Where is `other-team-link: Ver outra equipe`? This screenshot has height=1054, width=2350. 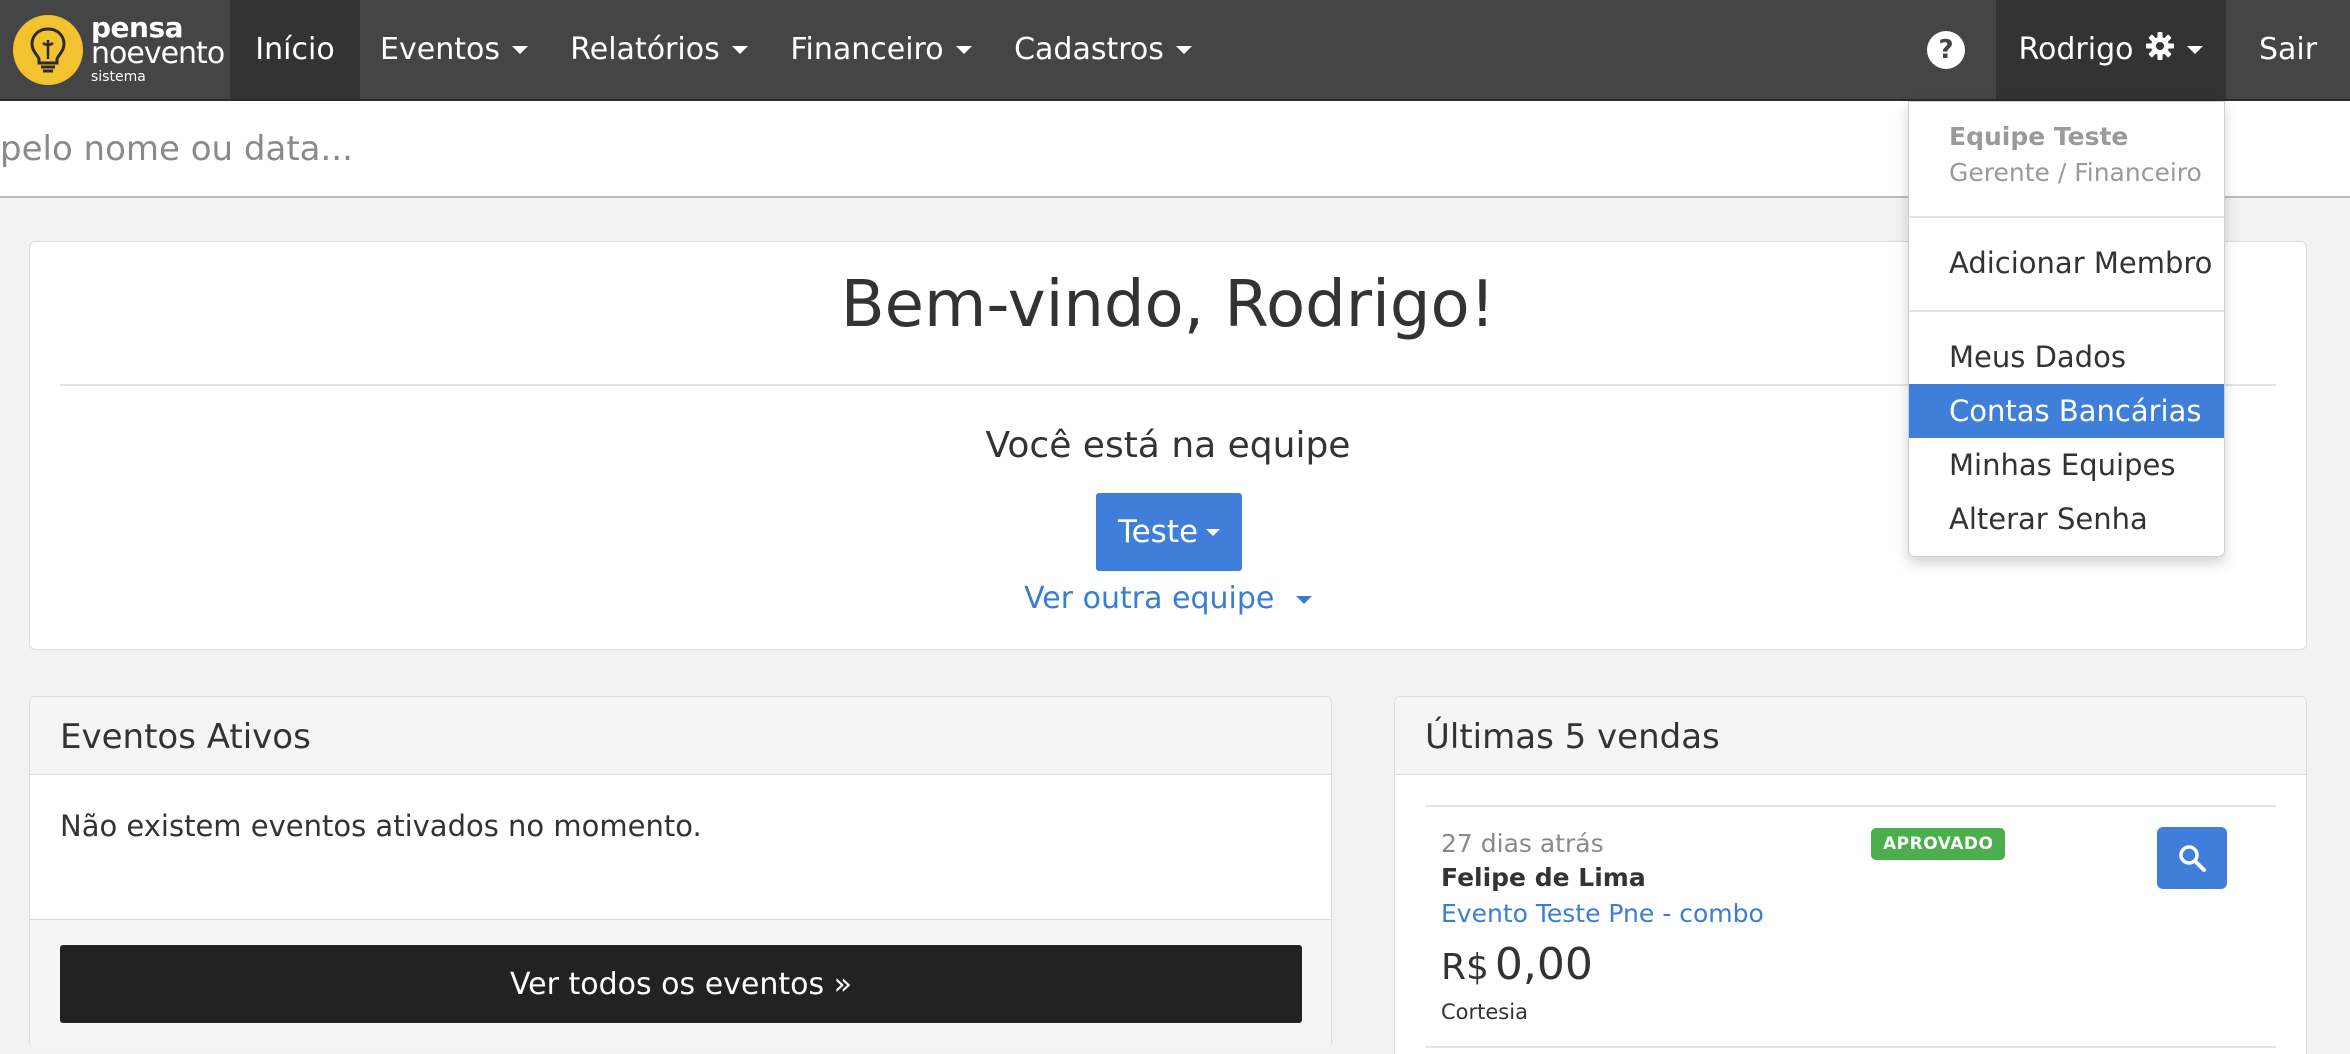
other-team-link: Ver outra equipe is located at coordinates (1168, 598).